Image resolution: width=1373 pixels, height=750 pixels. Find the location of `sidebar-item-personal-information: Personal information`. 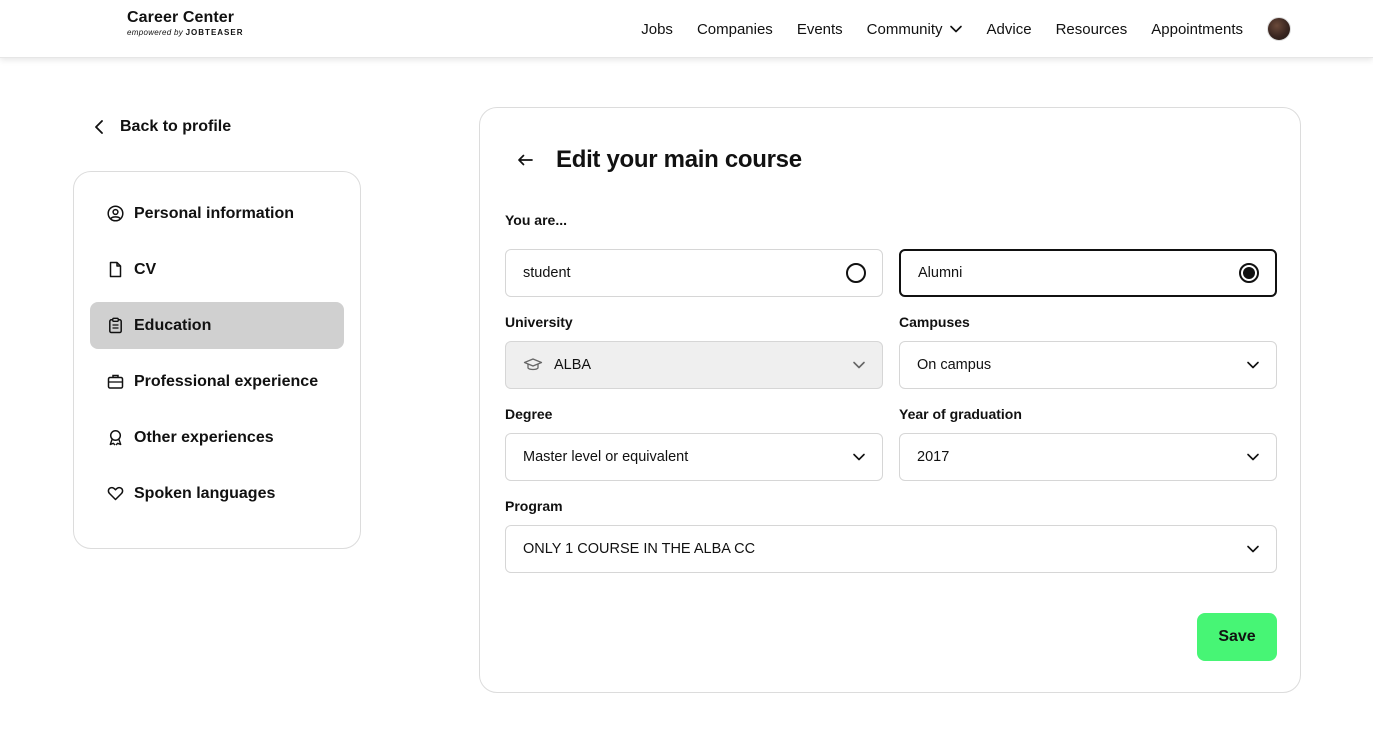

sidebar-item-personal-information: Personal information is located at coordinates (217, 213).